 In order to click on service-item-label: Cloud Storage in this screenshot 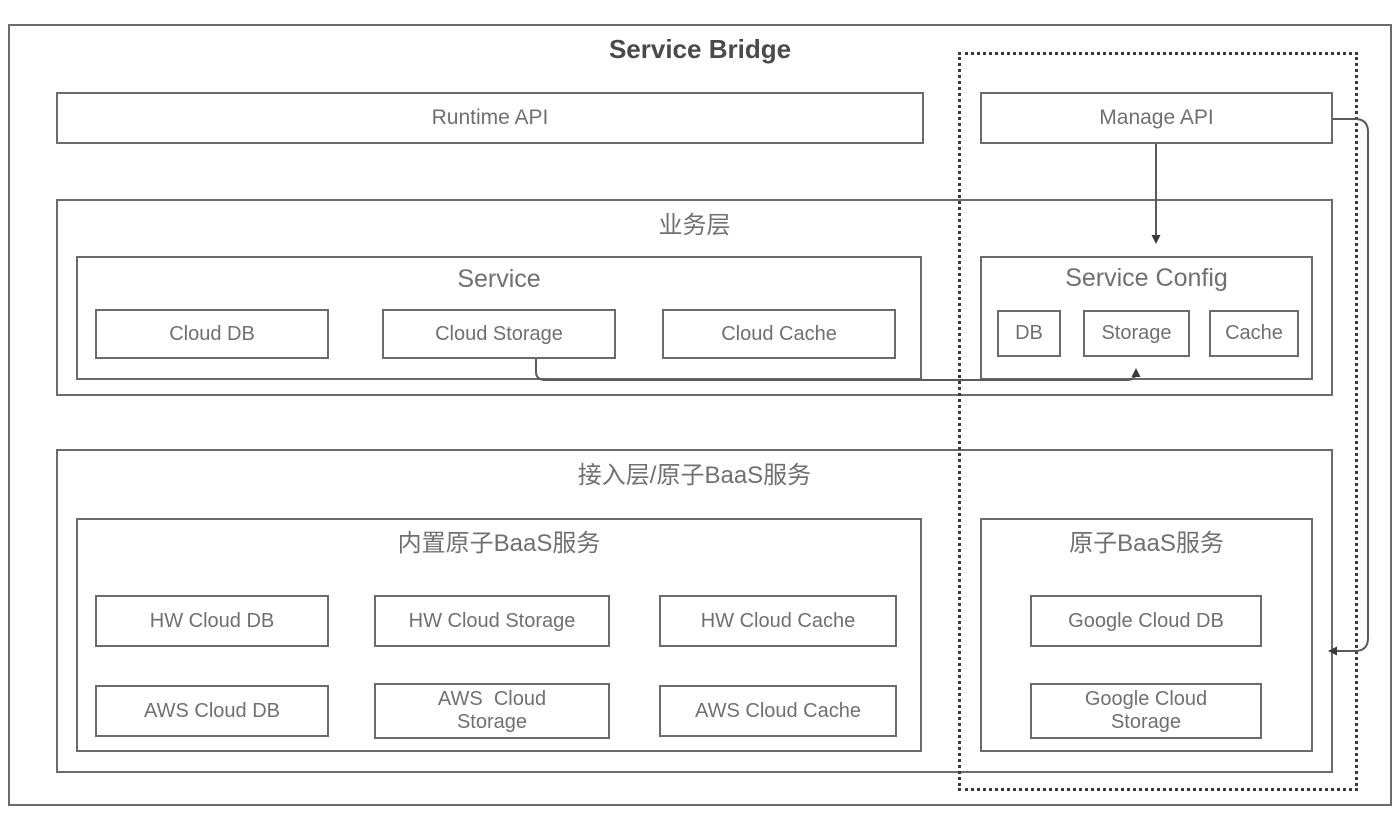, I will do `click(499, 333)`.